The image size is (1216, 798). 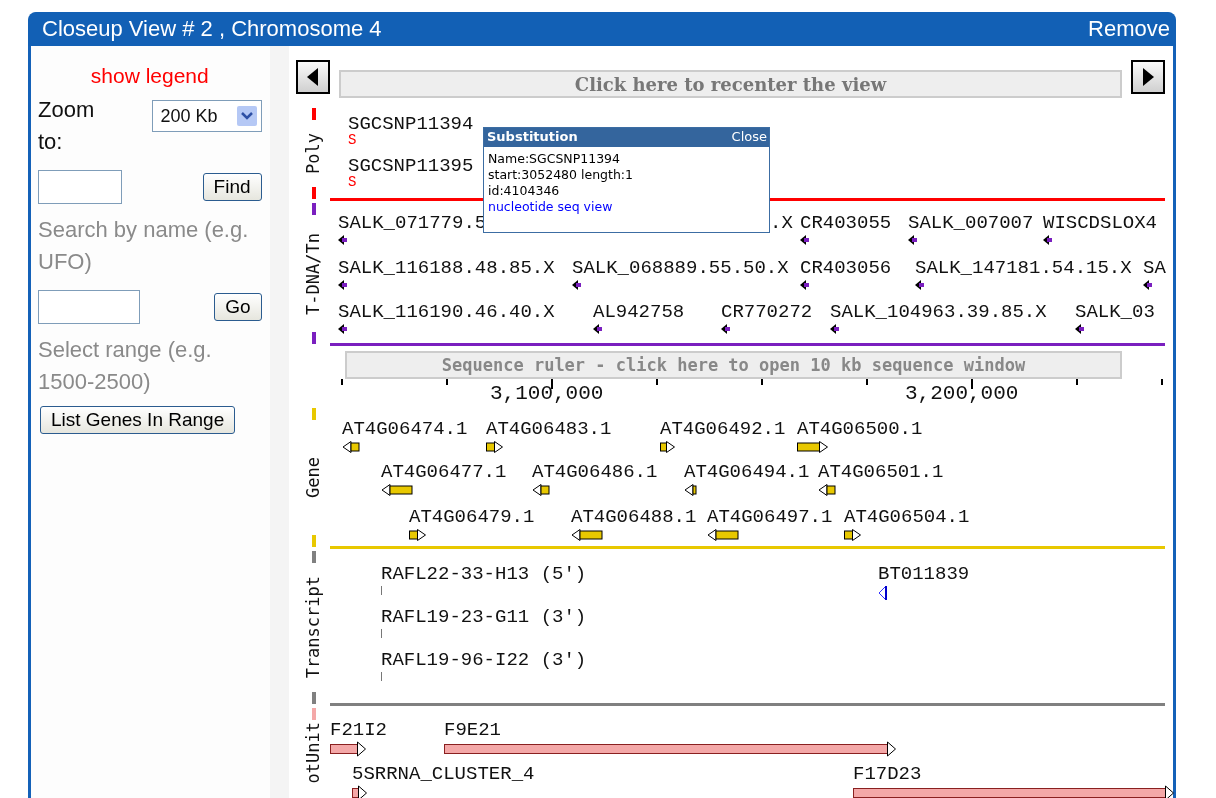 What do you see at coordinates (358, 730) in the screenshot?
I see `feature-label: F21I2` at bounding box center [358, 730].